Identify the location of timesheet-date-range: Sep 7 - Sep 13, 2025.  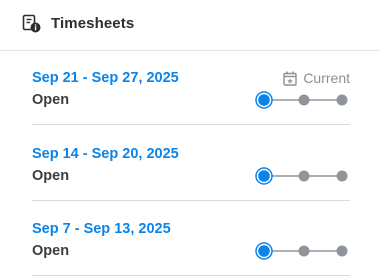
(101, 229).